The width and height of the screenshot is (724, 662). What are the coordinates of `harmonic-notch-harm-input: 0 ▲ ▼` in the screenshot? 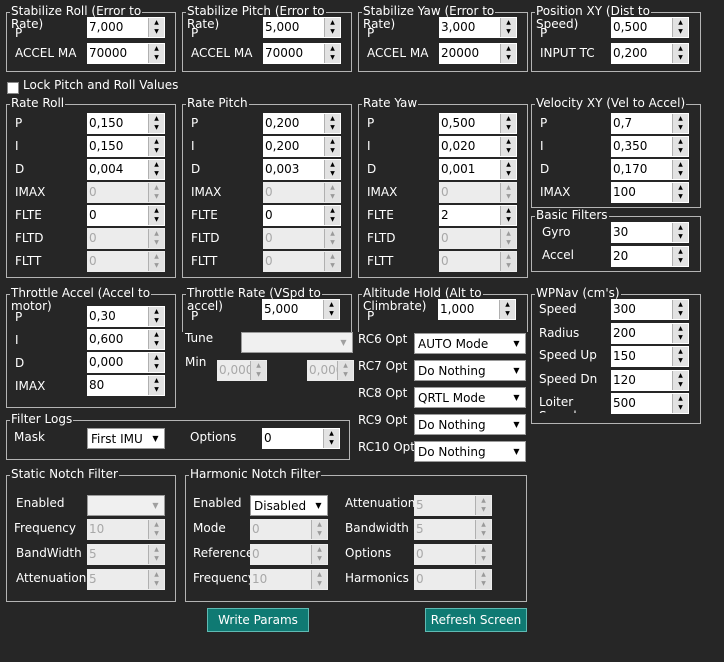 It's located at (453, 579).